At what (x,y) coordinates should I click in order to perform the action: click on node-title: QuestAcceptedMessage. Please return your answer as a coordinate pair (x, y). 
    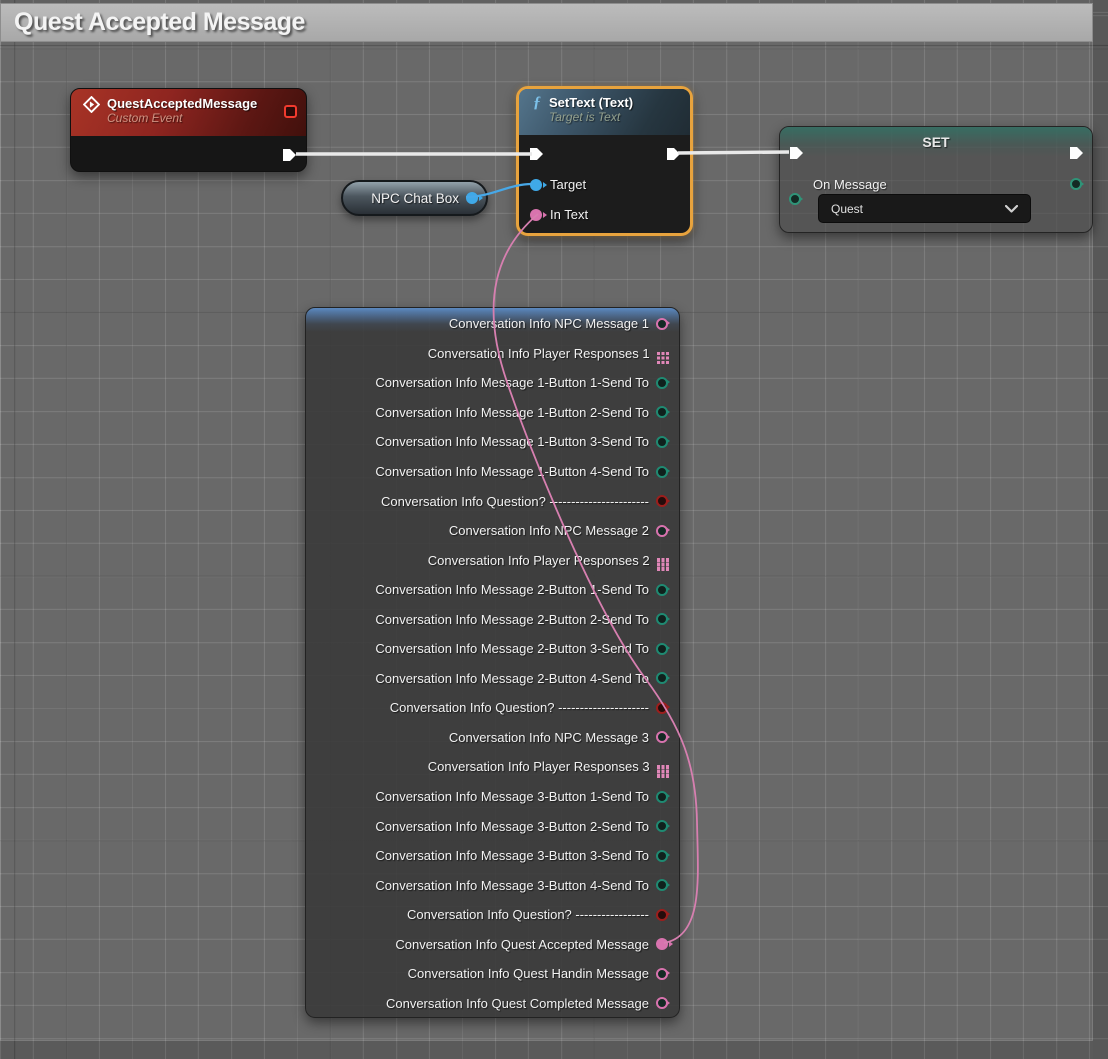
    Looking at the image, I should click on (182, 103).